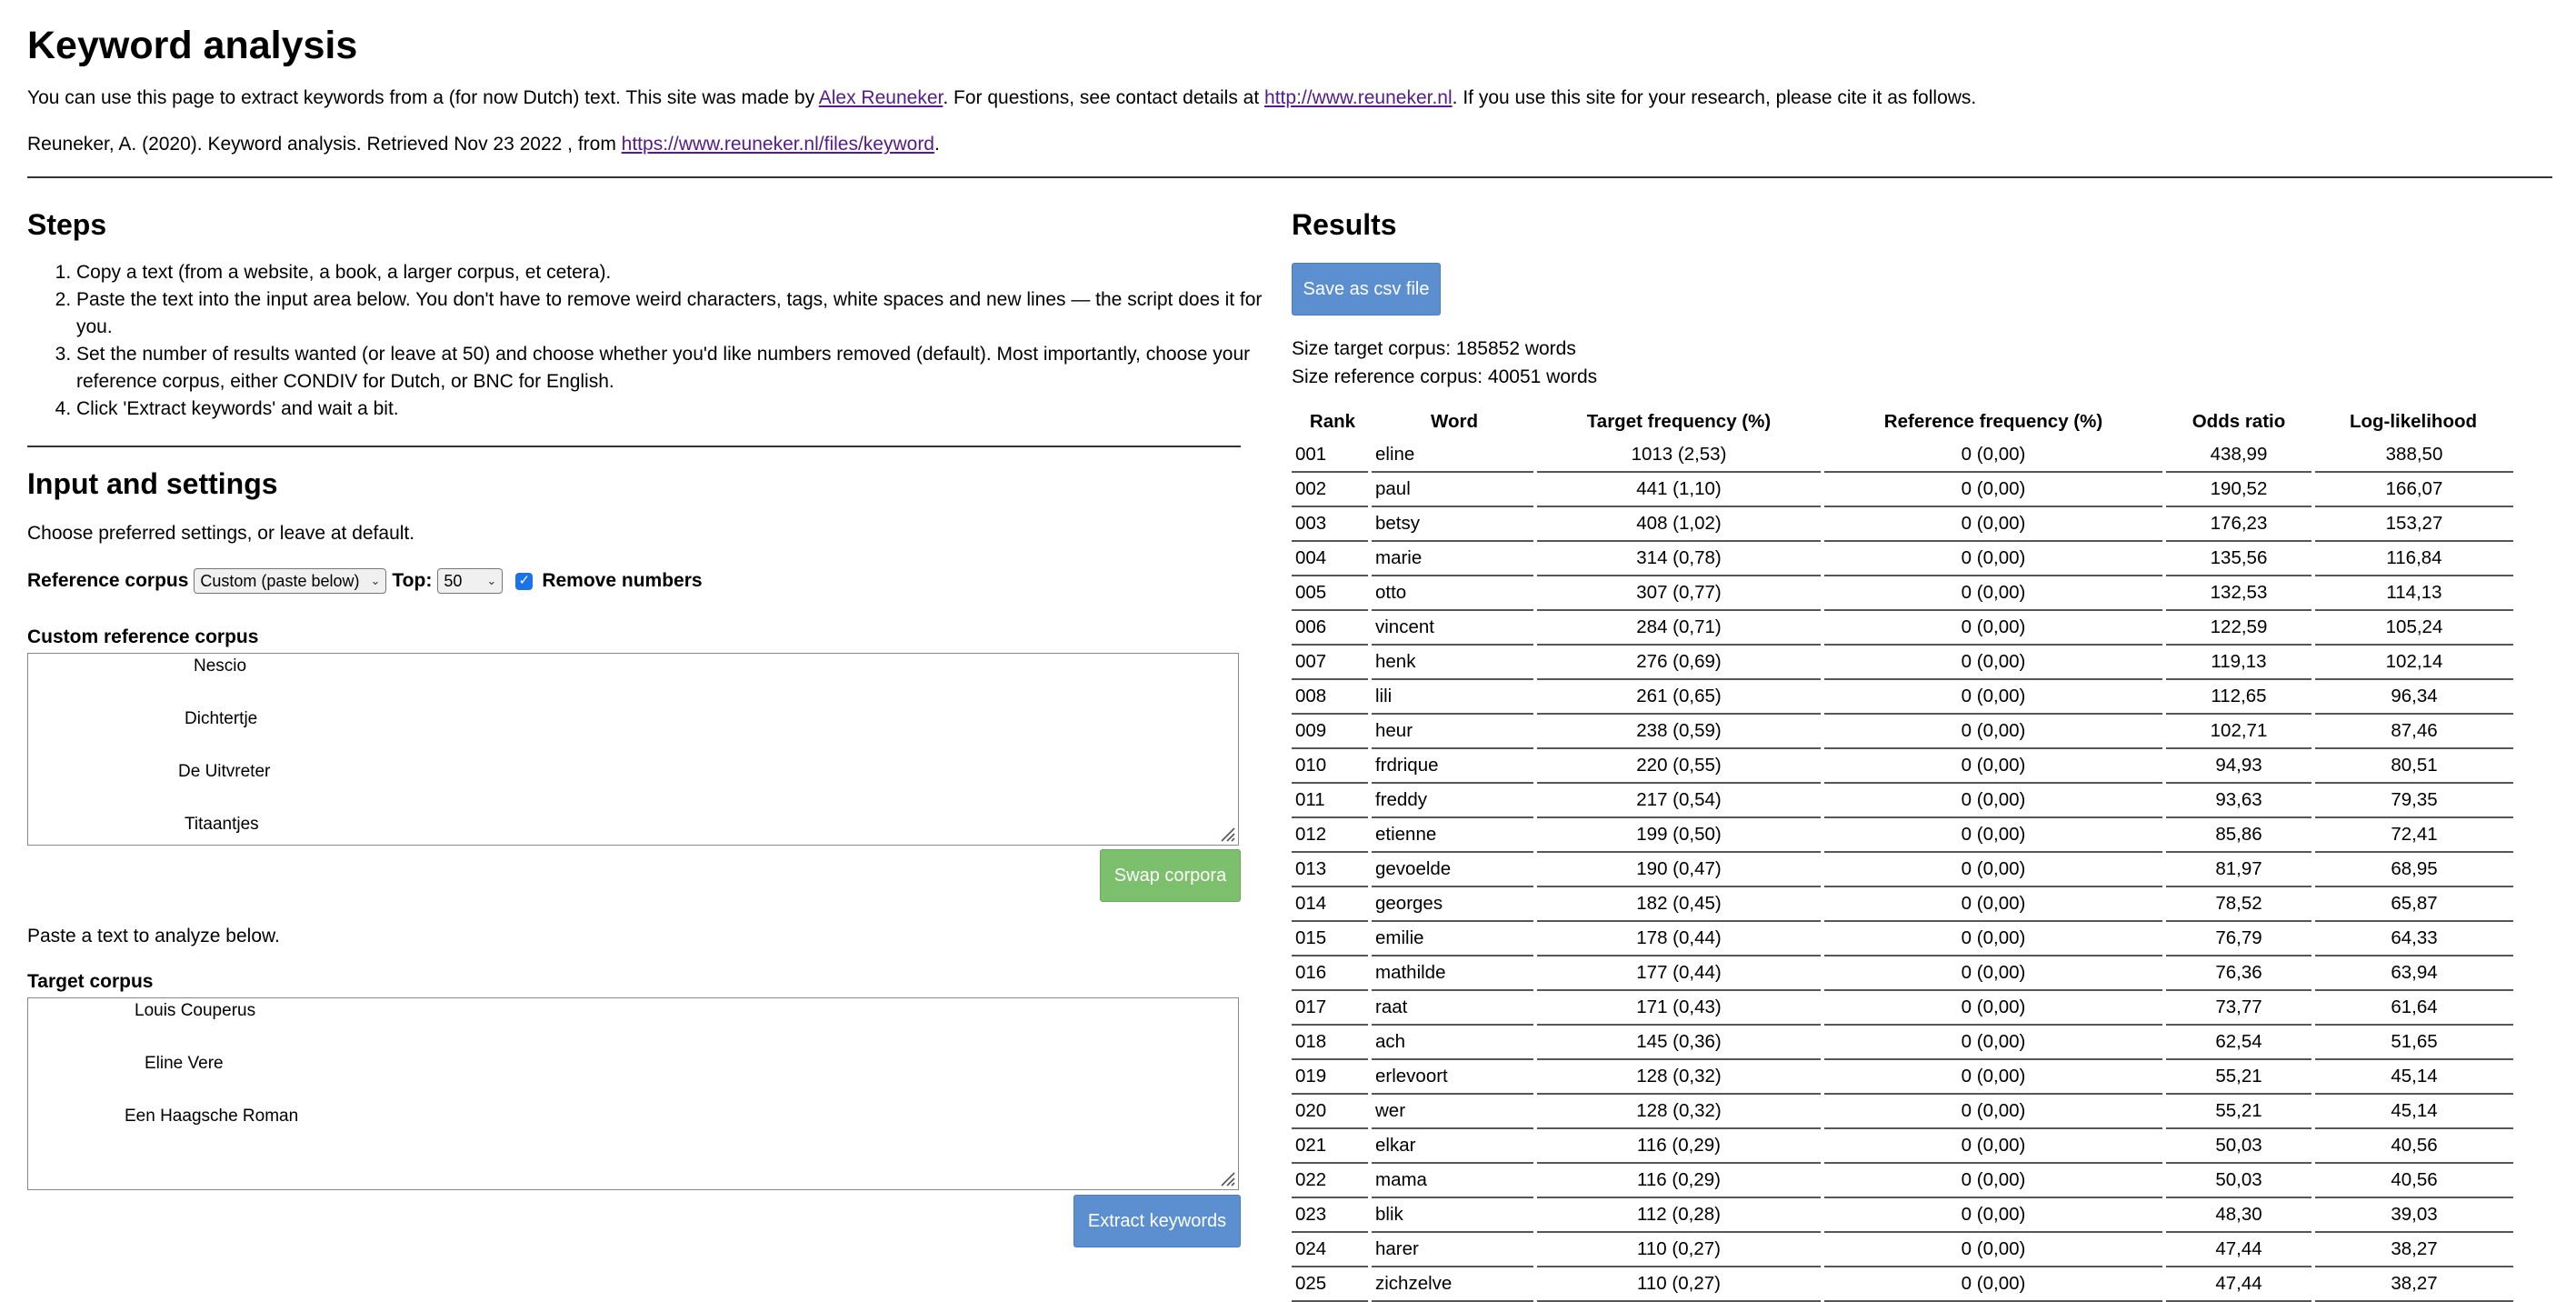 This screenshot has width=2576, height=1302. I want to click on rank-cell: 005, so click(1331, 593).